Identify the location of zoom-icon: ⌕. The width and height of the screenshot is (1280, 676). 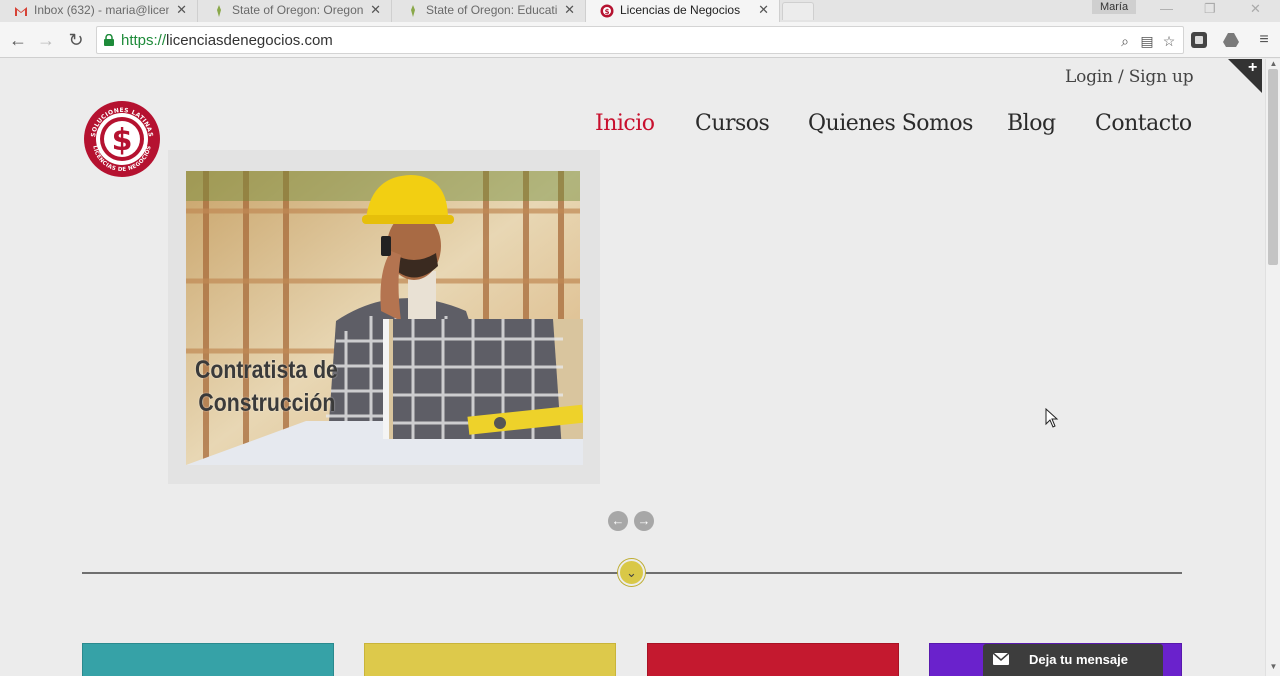
(1125, 41).